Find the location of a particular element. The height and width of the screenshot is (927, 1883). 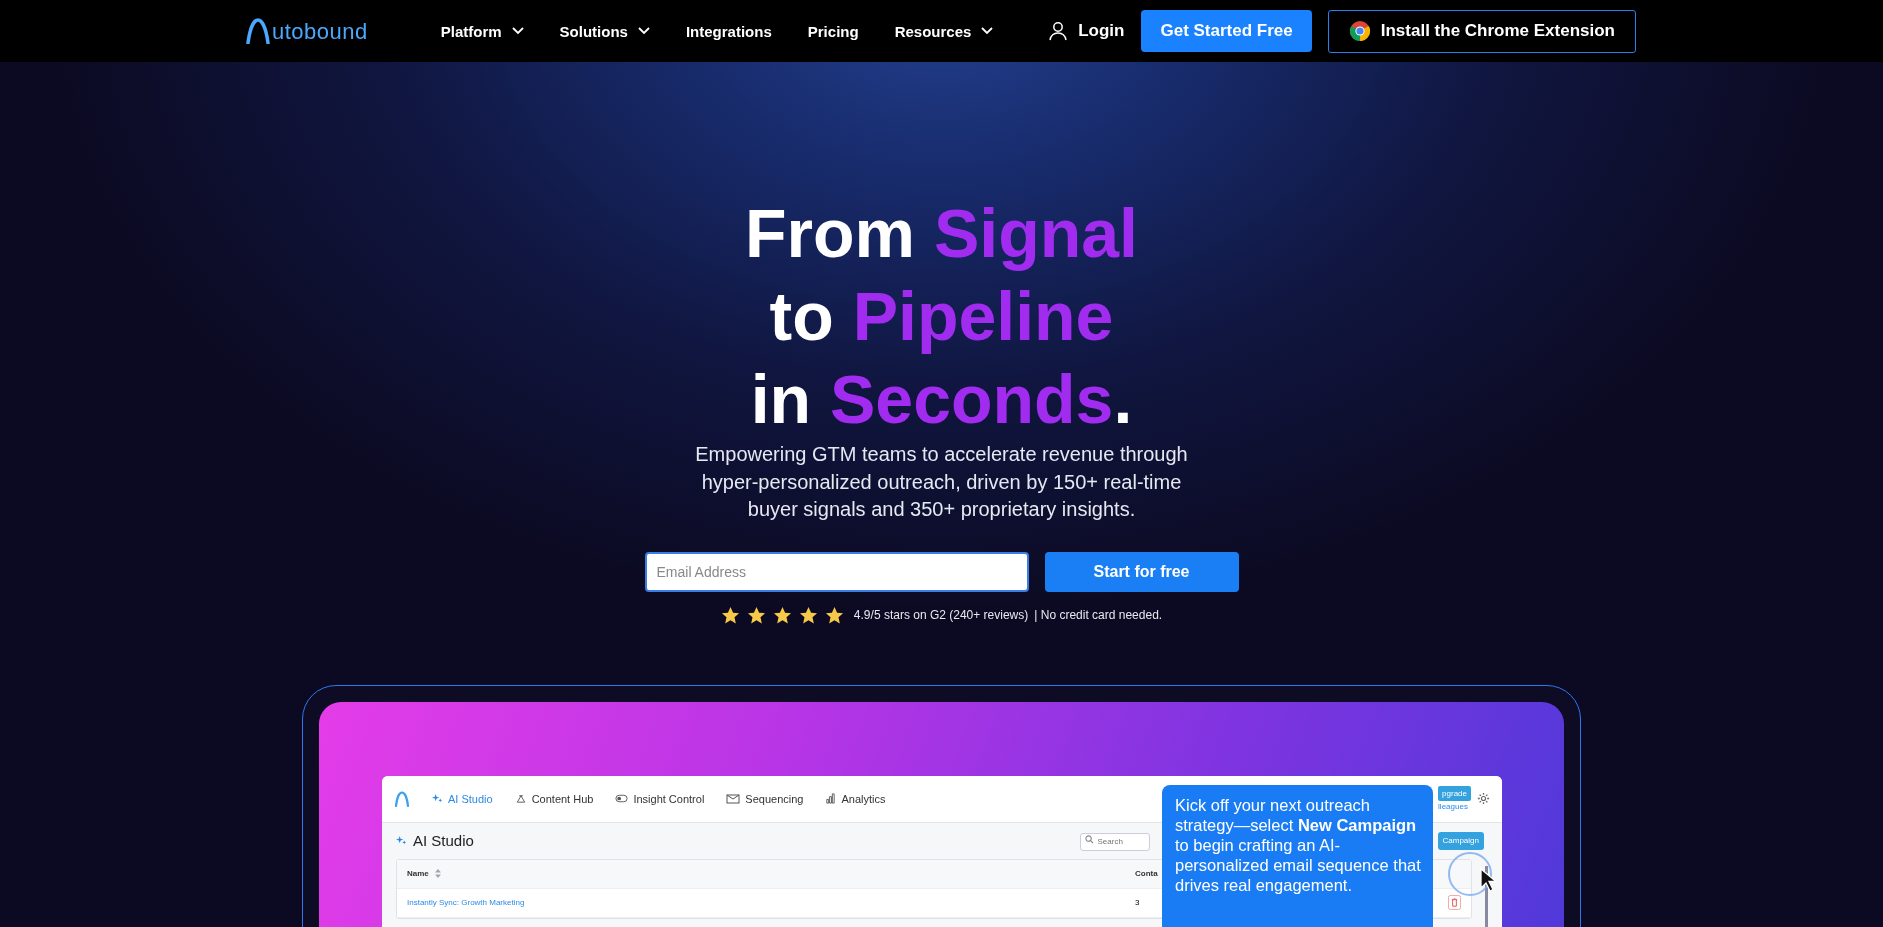

start-button: Start for free is located at coordinates (1141, 571).